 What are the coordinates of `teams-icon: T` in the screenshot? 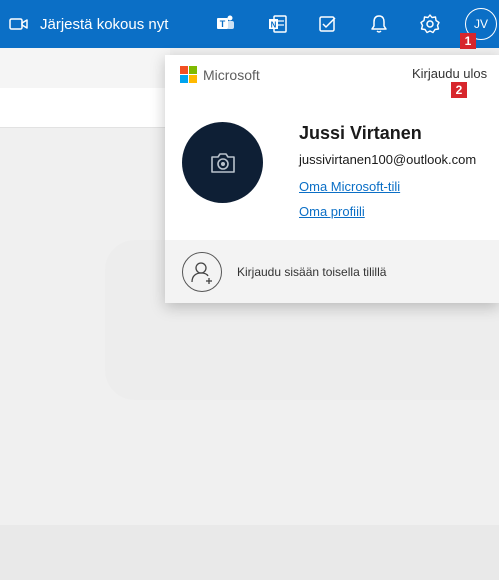 It's located at (226, 24).